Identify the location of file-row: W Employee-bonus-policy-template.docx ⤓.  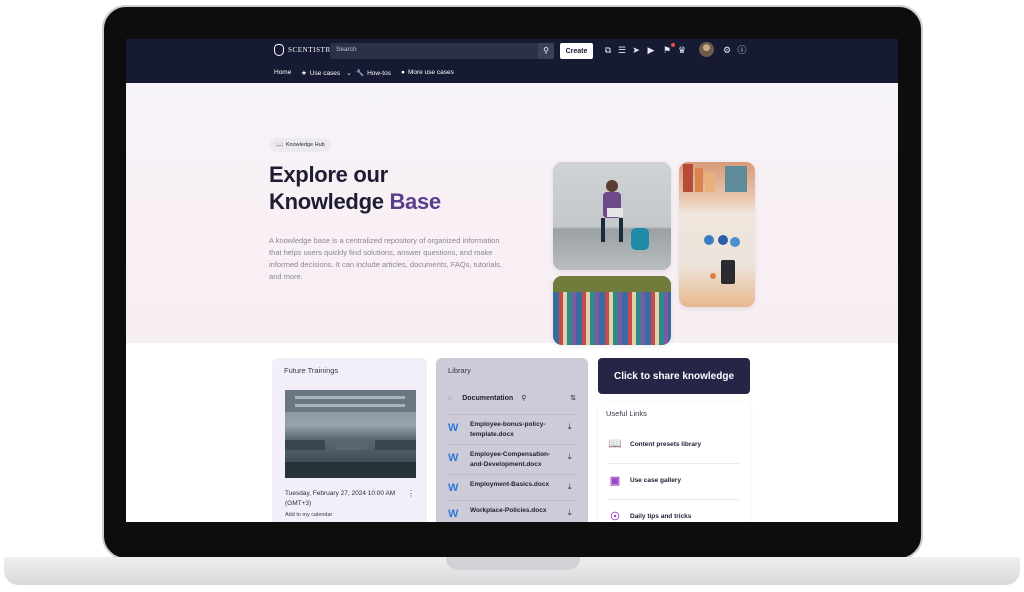
(513, 427).